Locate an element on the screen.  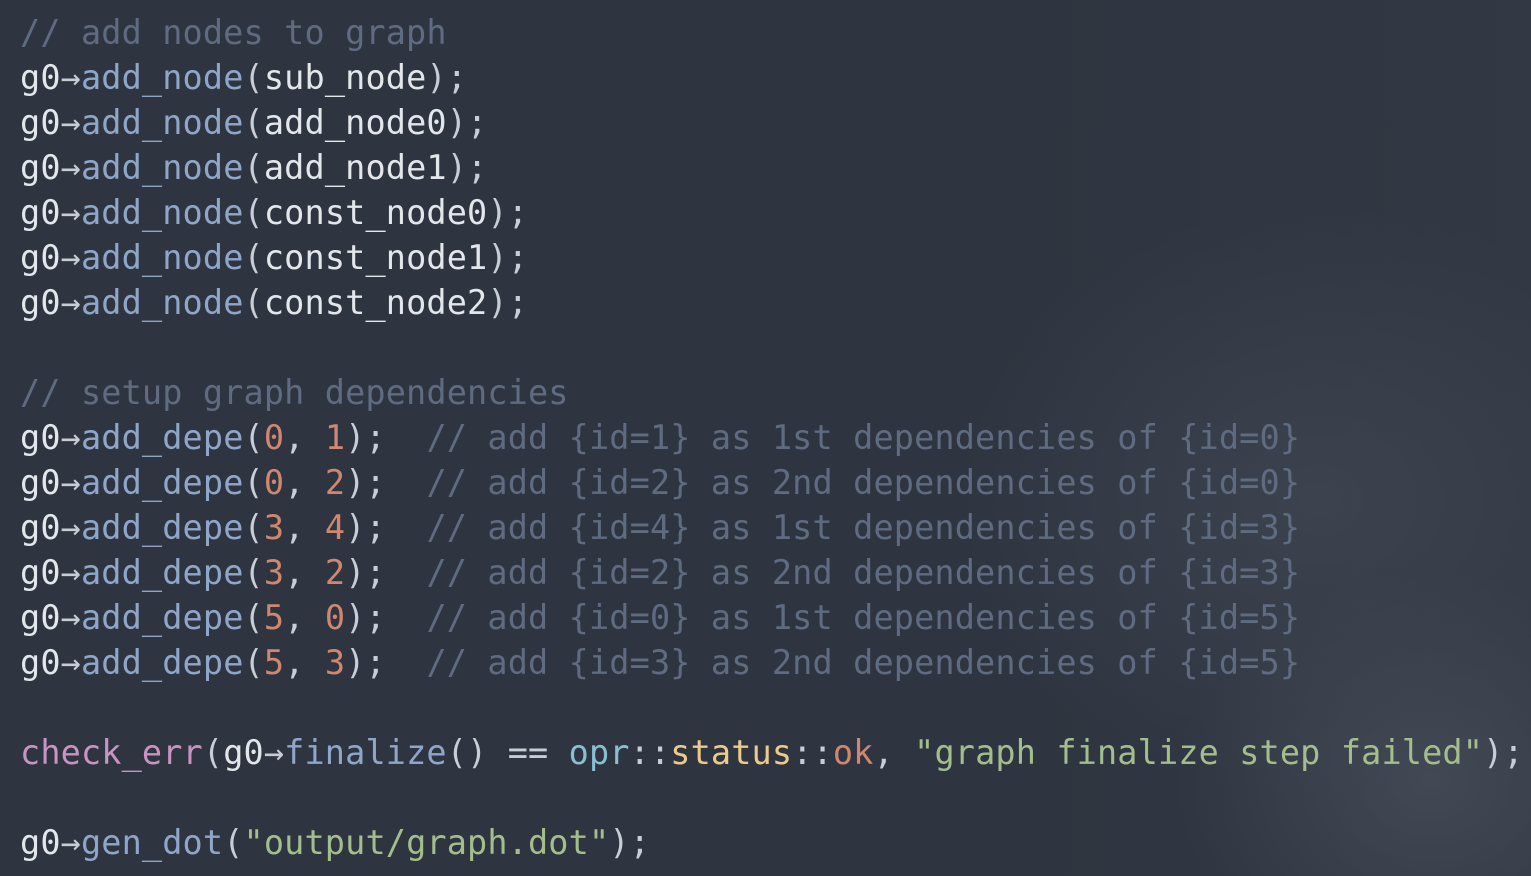
identifier-token: const_node1 is located at coordinates (375, 257).